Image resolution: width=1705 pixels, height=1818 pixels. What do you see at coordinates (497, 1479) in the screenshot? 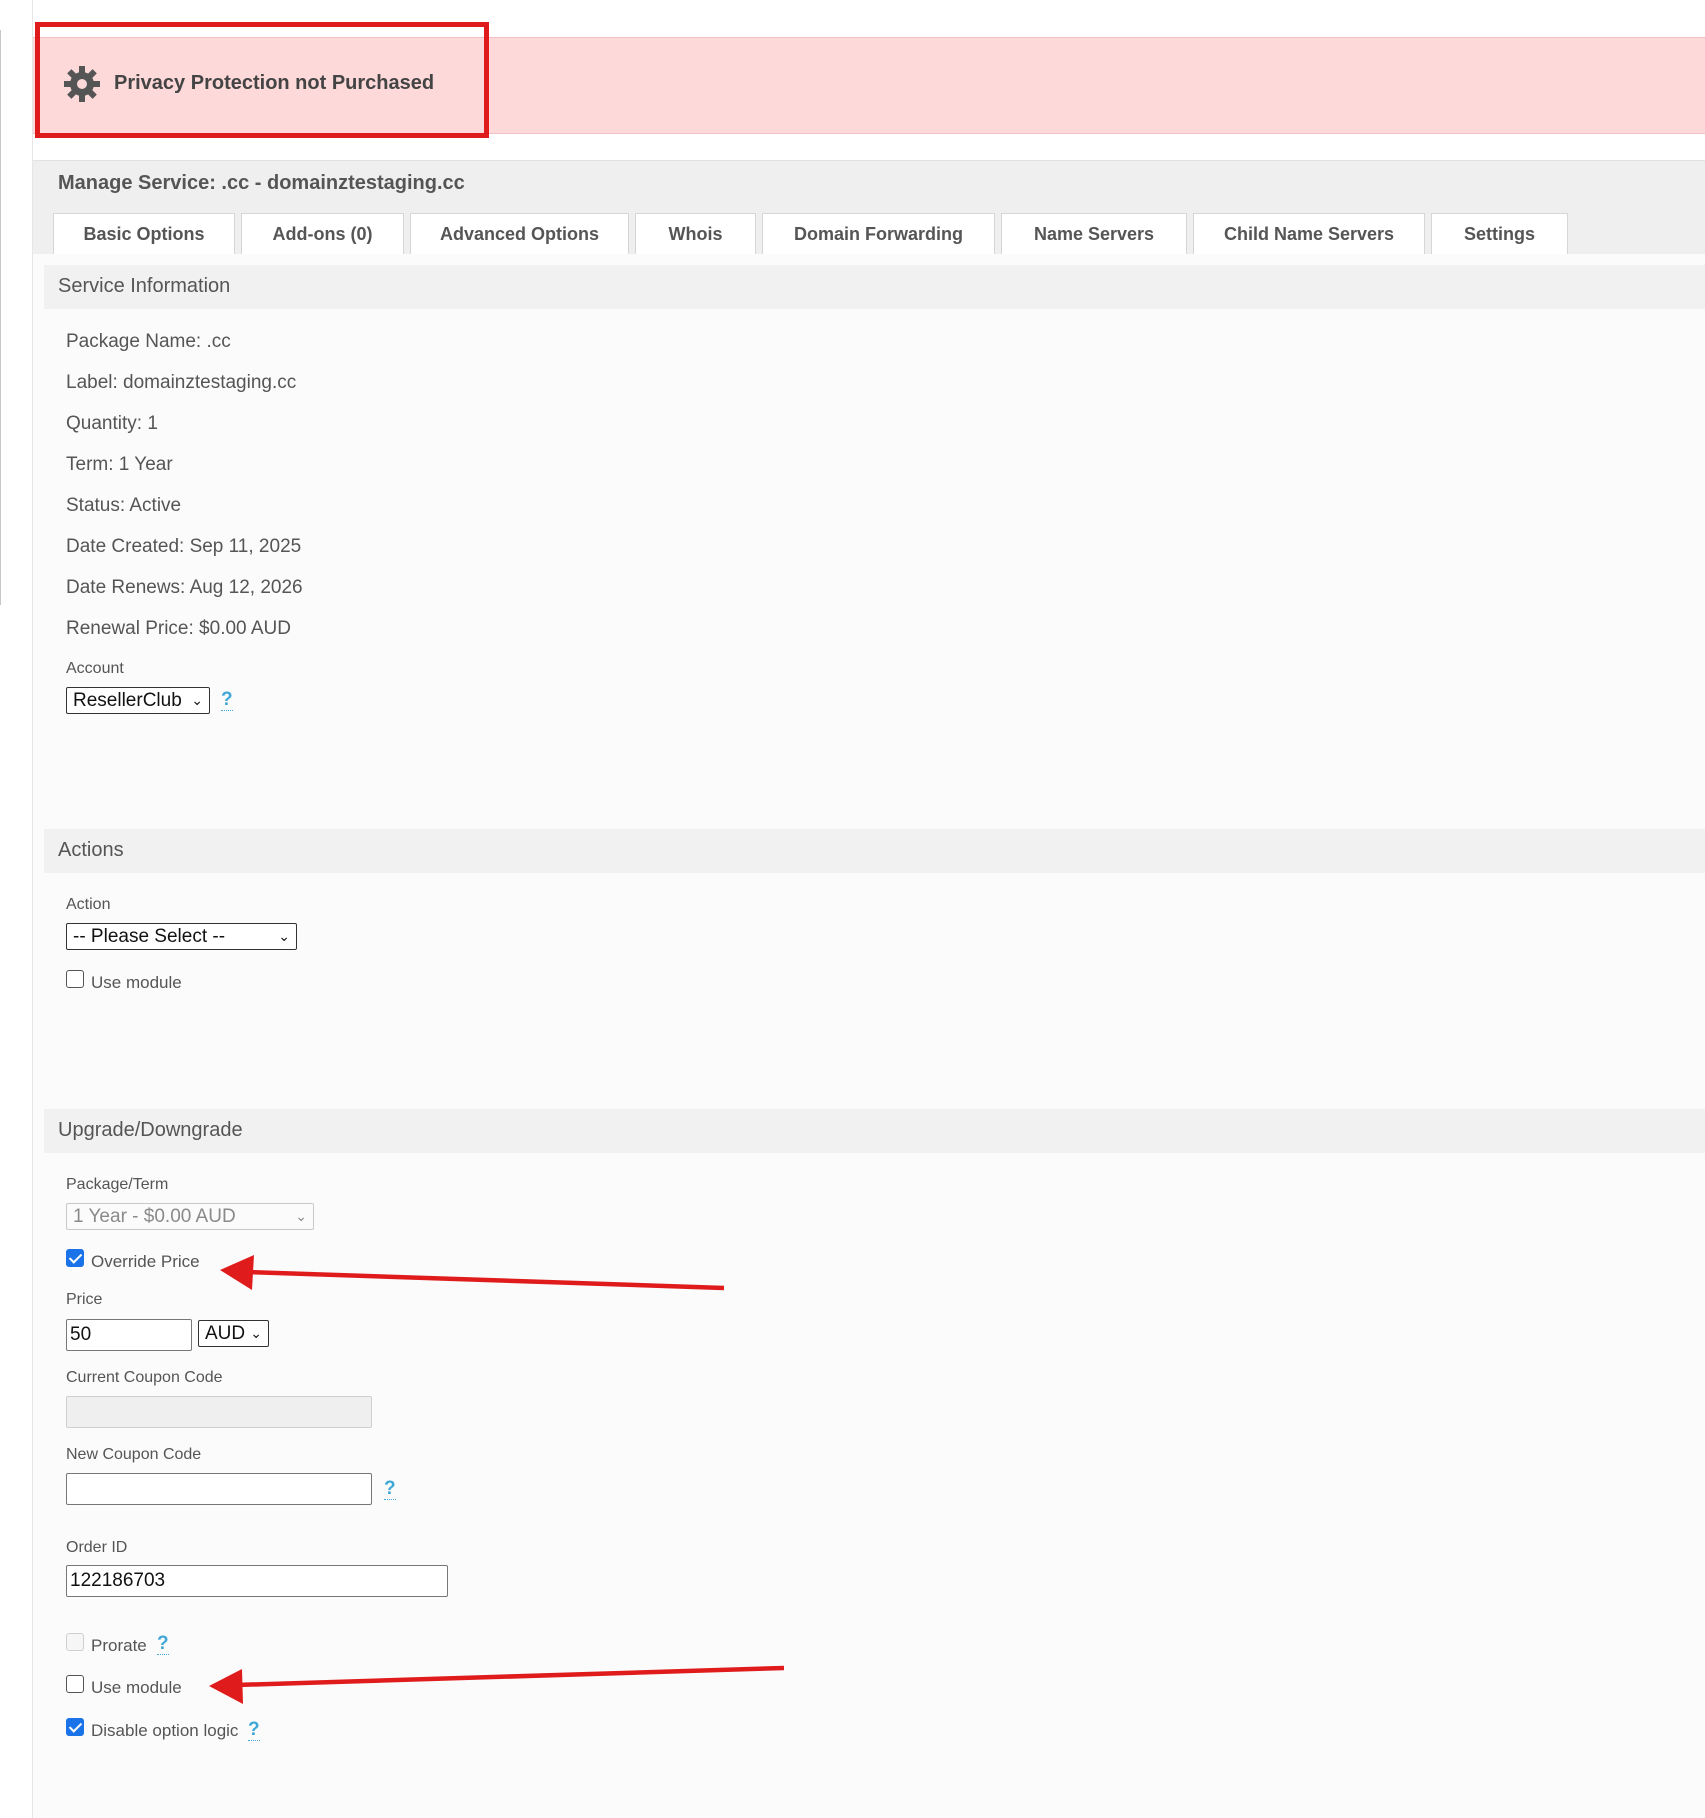
I see `annotation-arrows` at bounding box center [497, 1479].